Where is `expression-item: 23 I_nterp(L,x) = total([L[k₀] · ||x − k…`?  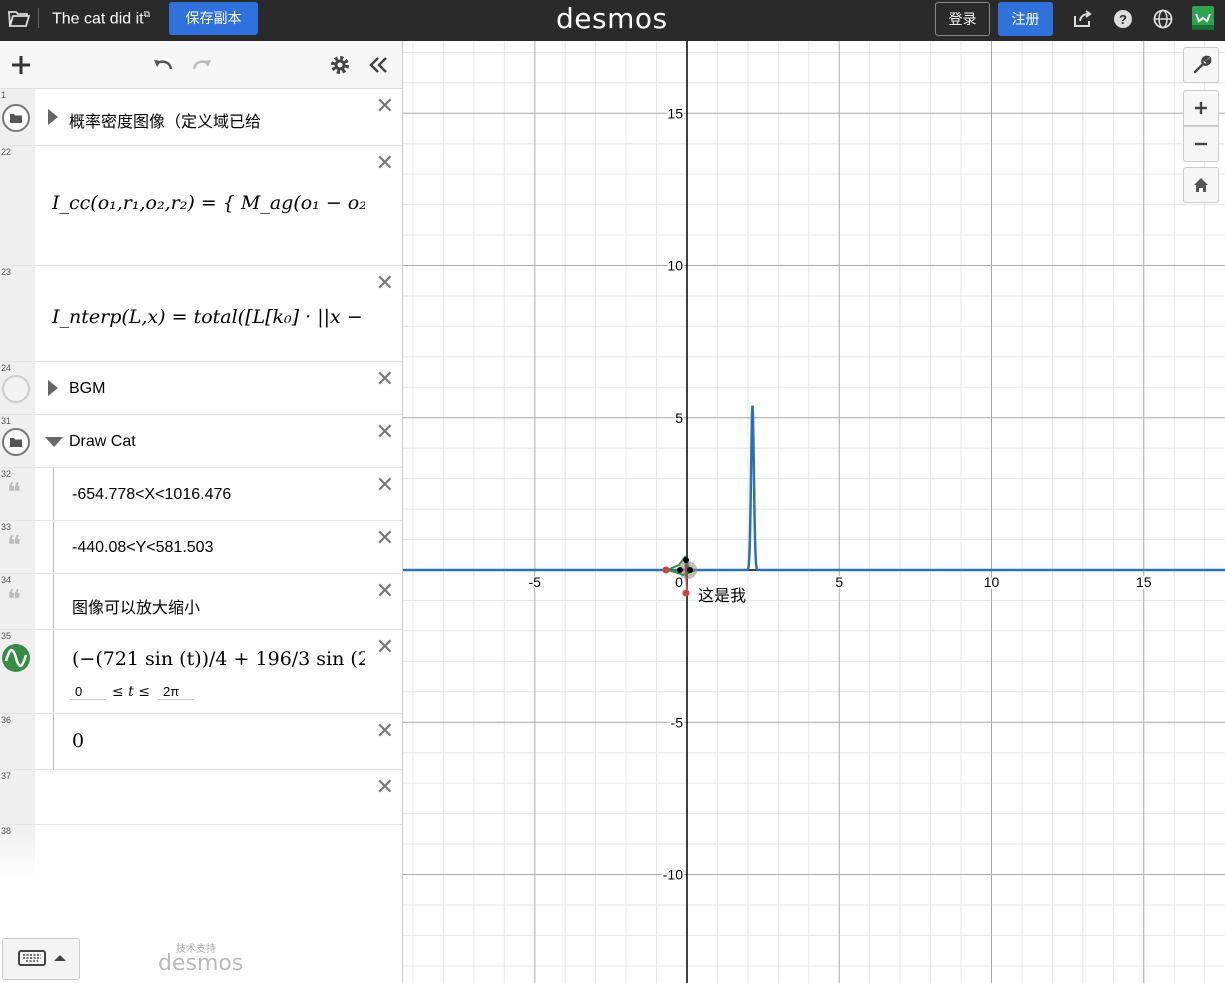
expression-item: 23 I_nterp(L,x) = total([L[k₀] · ||x − k… is located at coordinates (201, 314).